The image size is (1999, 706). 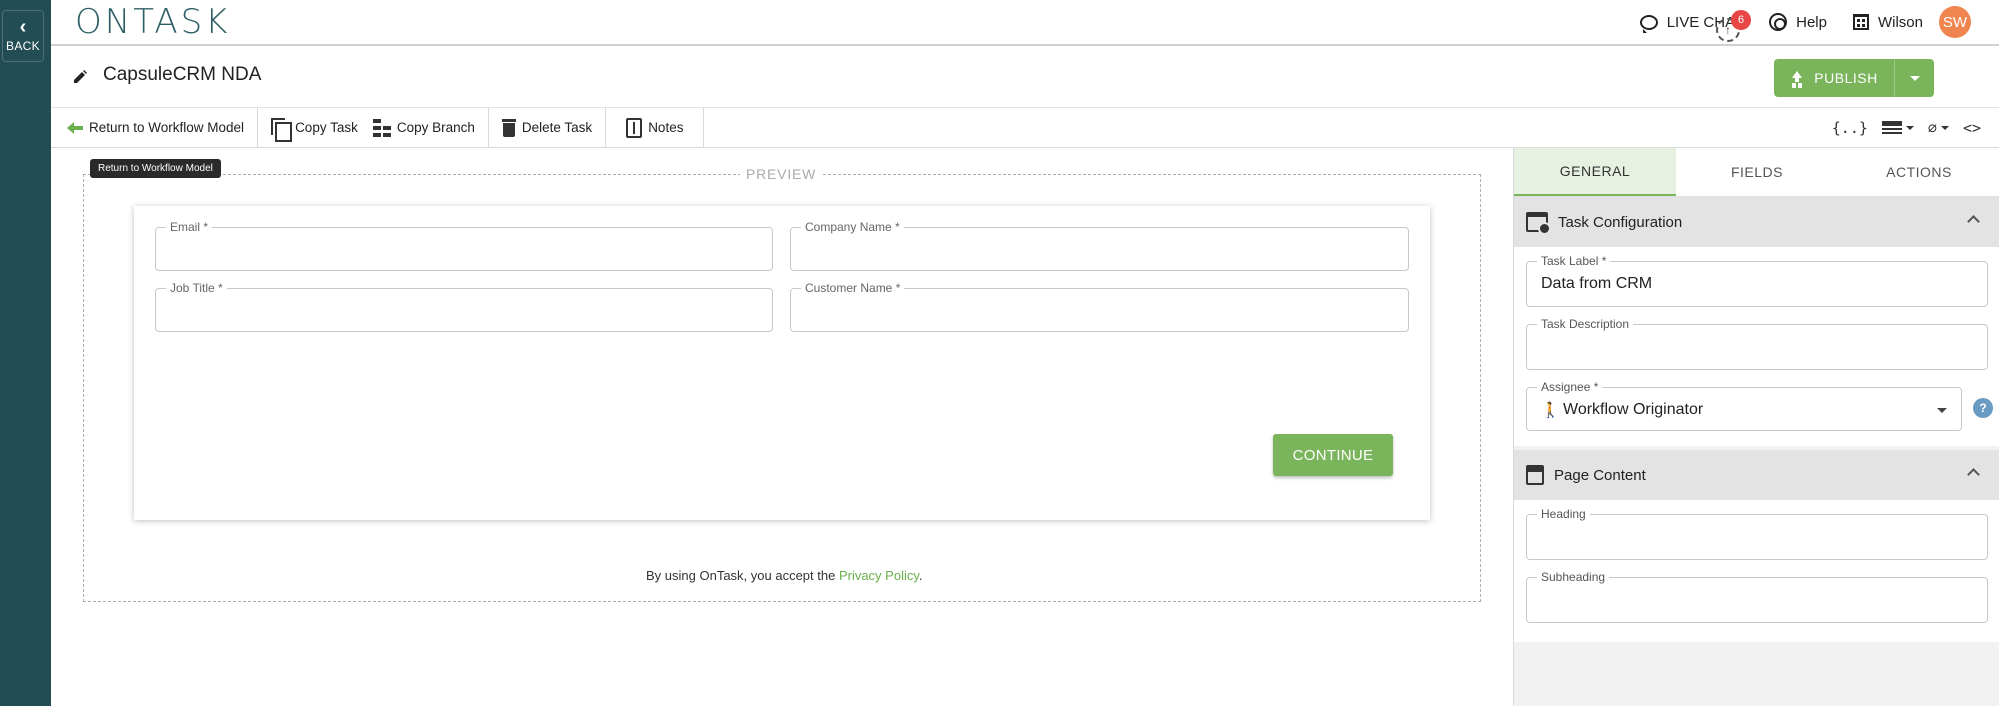 I want to click on building-icon, so click(x=1860, y=22).